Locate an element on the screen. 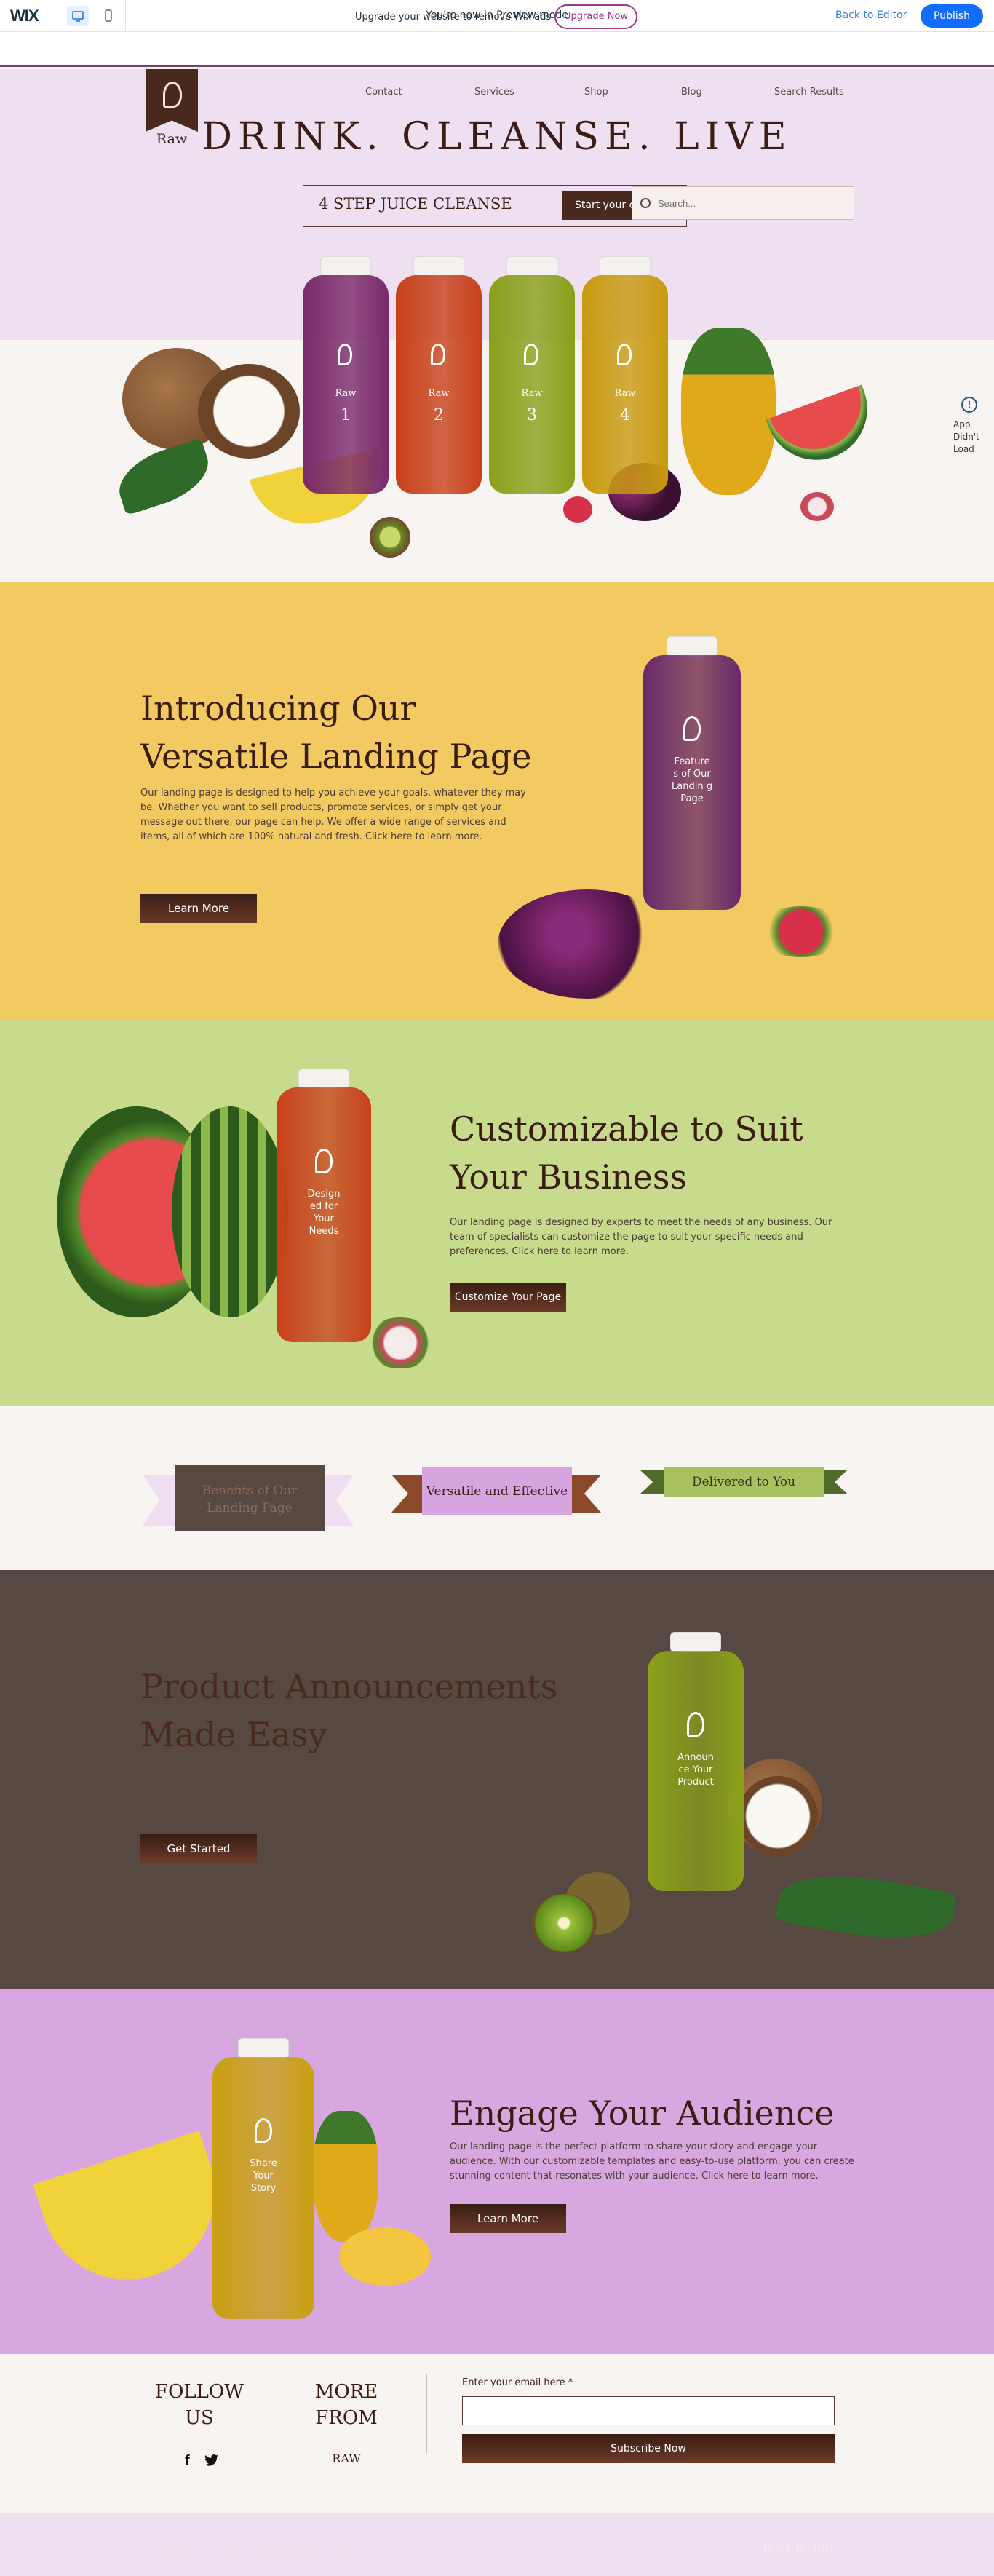  bottle-label: Feature s of Our Landin g Page is located at coordinates (692, 780).